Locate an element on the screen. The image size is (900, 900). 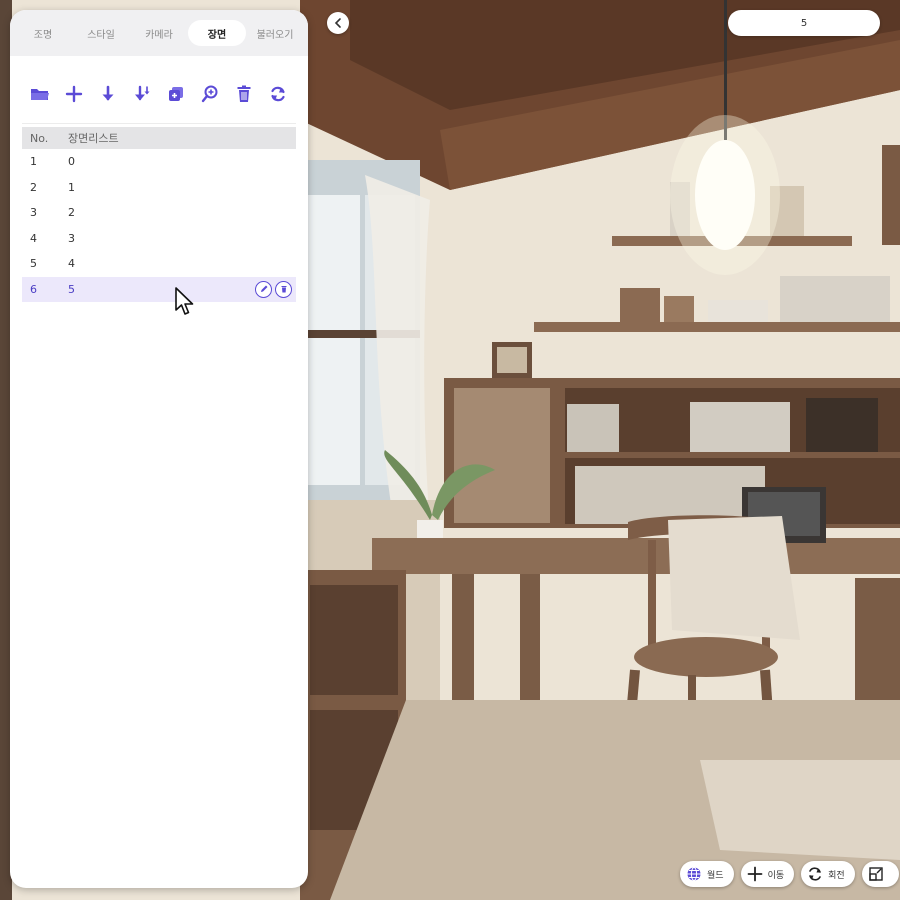
mouse-cursor-icon is located at coordinates (184, 301).